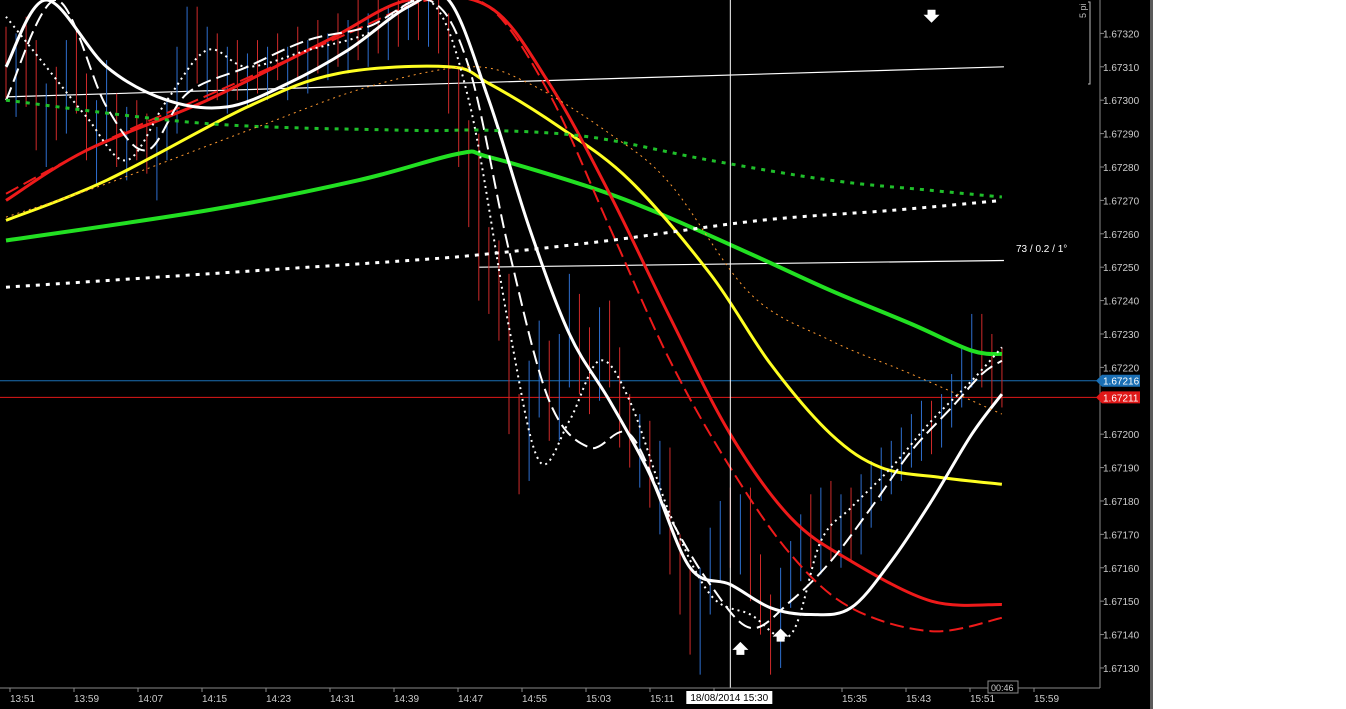  Describe the element at coordinates (1121, 602) in the screenshot. I see `price-tick-label: 1.67150` at that location.